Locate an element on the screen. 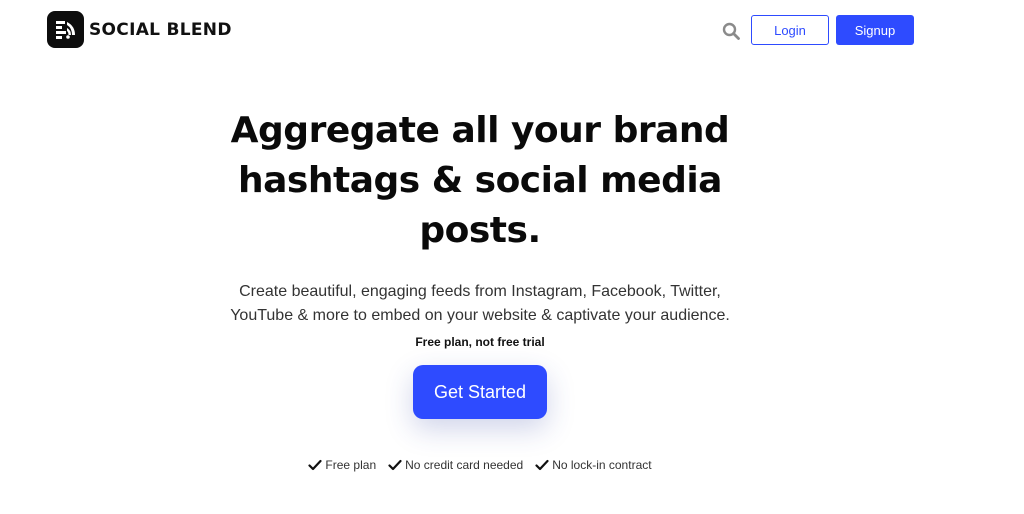 The width and height of the screenshot is (1024, 514). feature-label: No credit card needed is located at coordinates (464, 465).